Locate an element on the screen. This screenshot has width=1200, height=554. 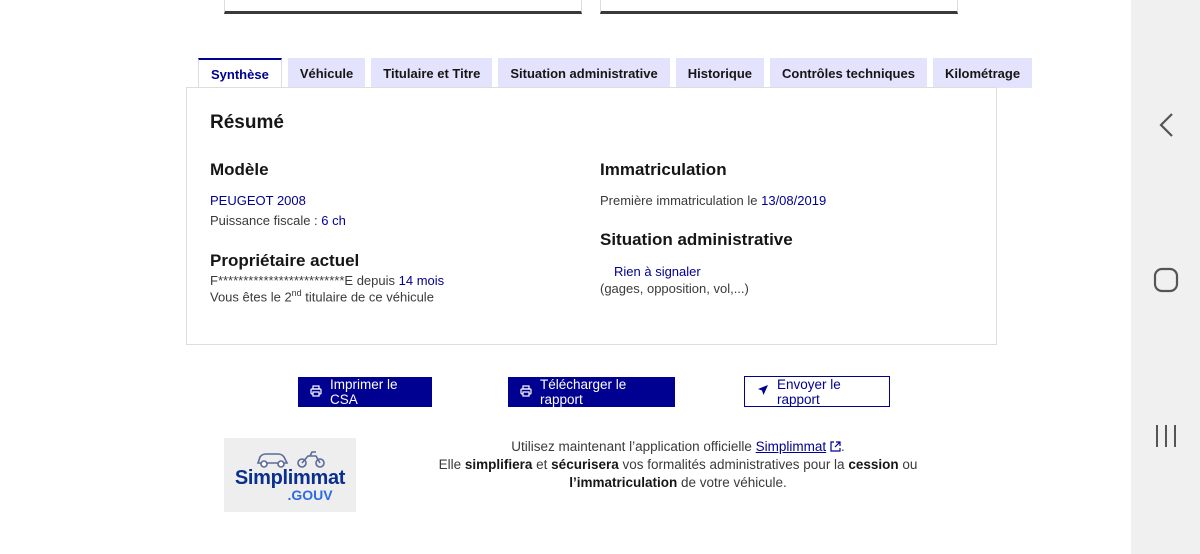
simplimmat-logo: Simplimmat .GOUV is located at coordinates (290, 475).